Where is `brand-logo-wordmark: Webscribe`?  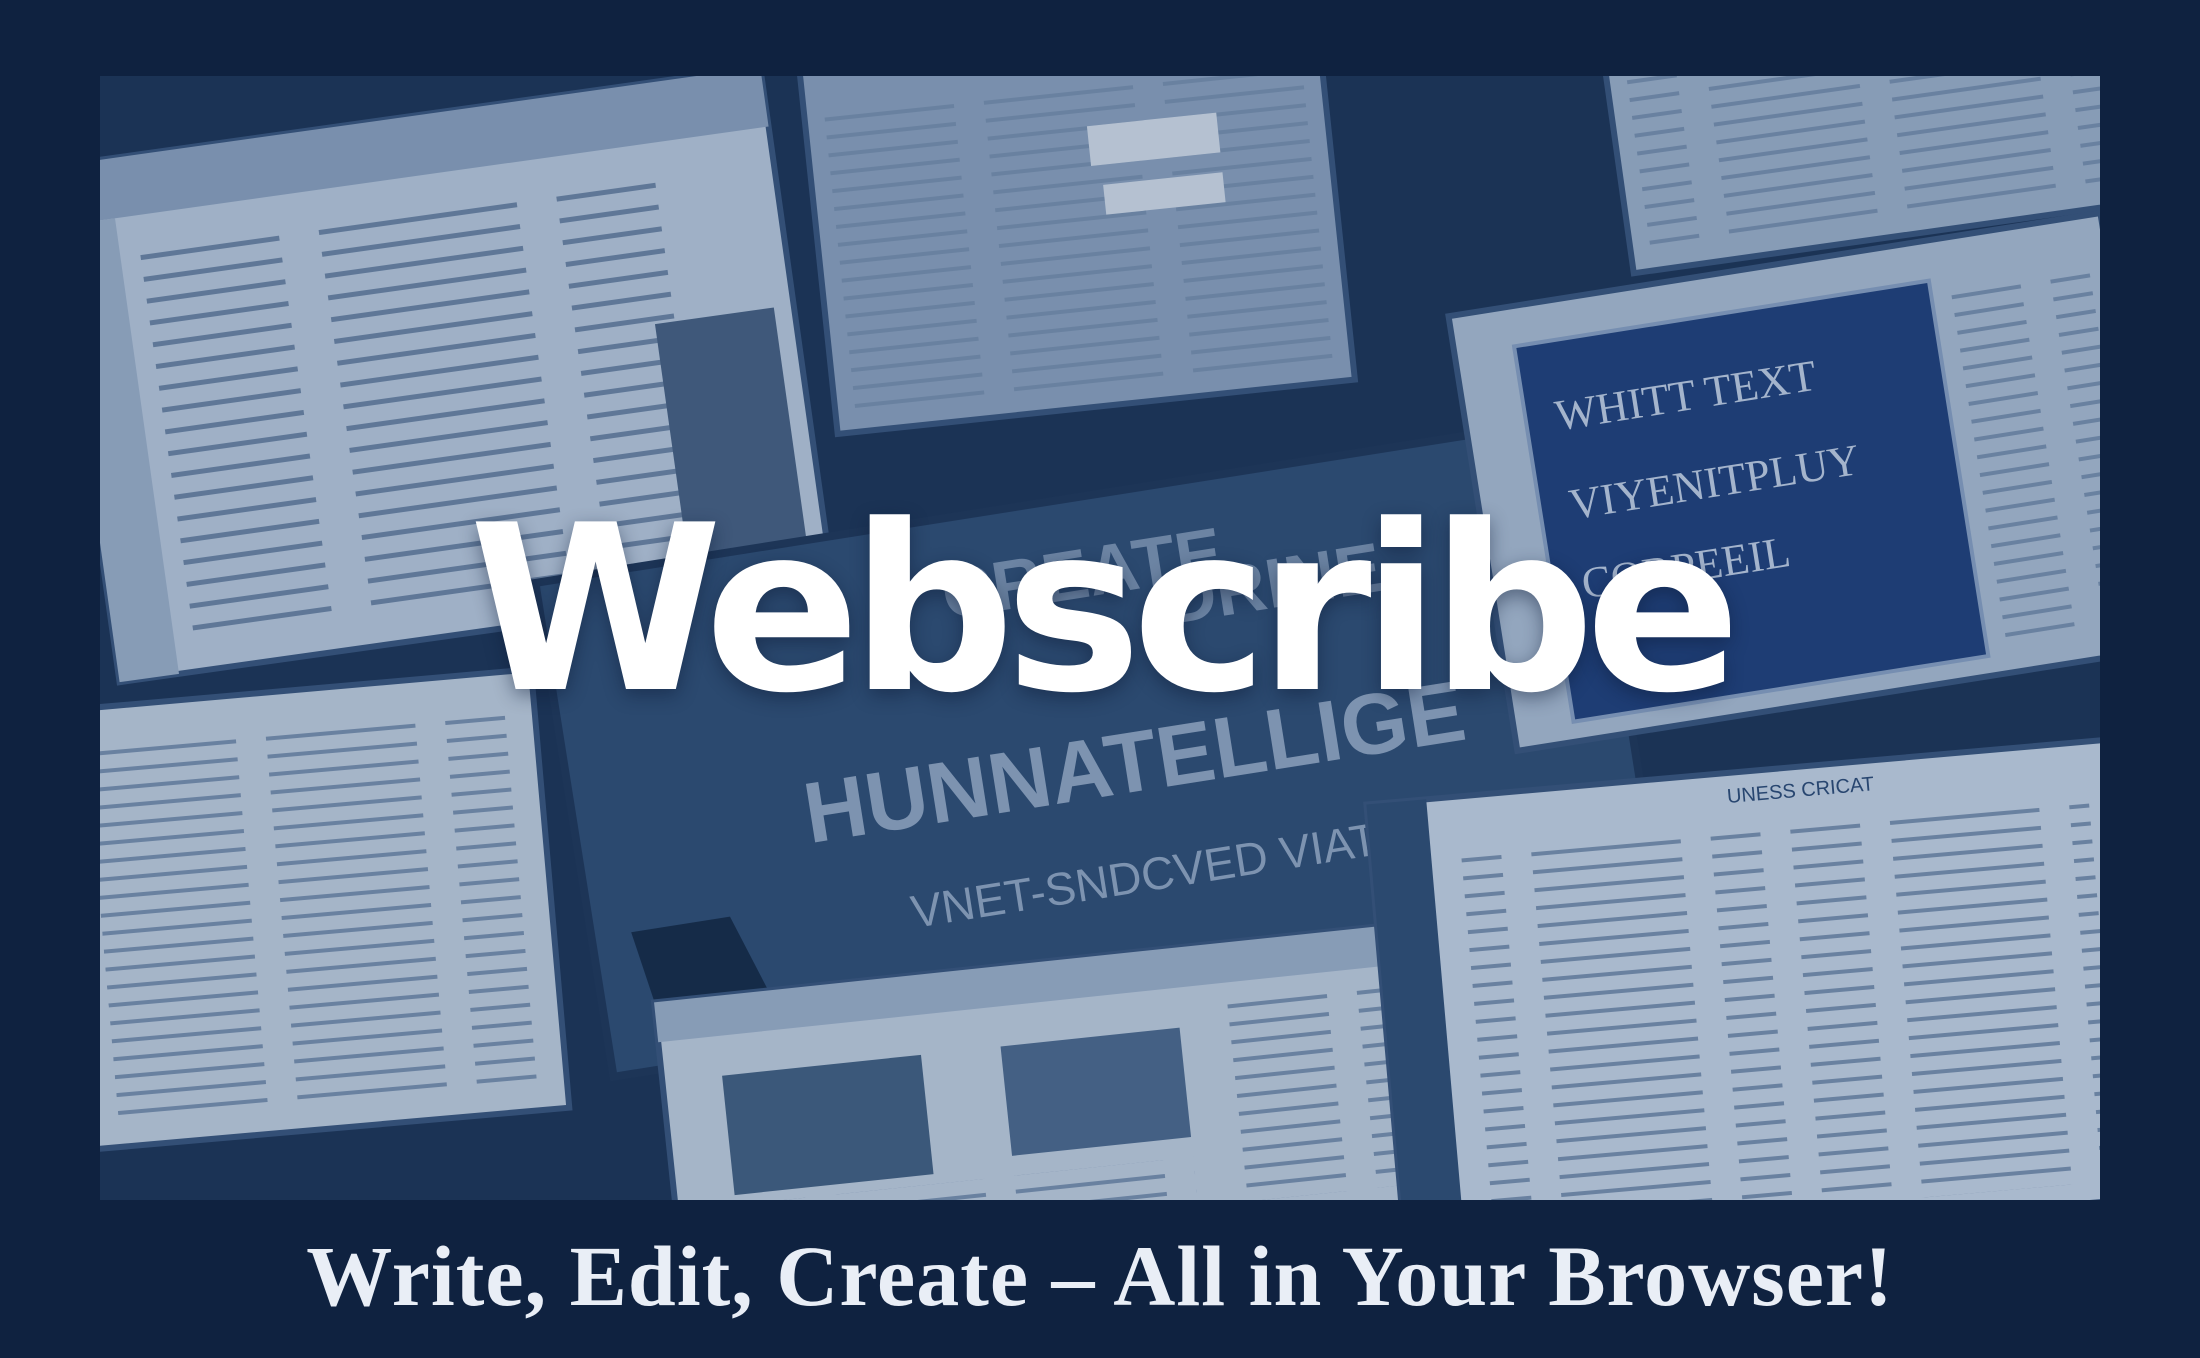 brand-logo-wordmark: Webscribe is located at coordinates (1104, 610).